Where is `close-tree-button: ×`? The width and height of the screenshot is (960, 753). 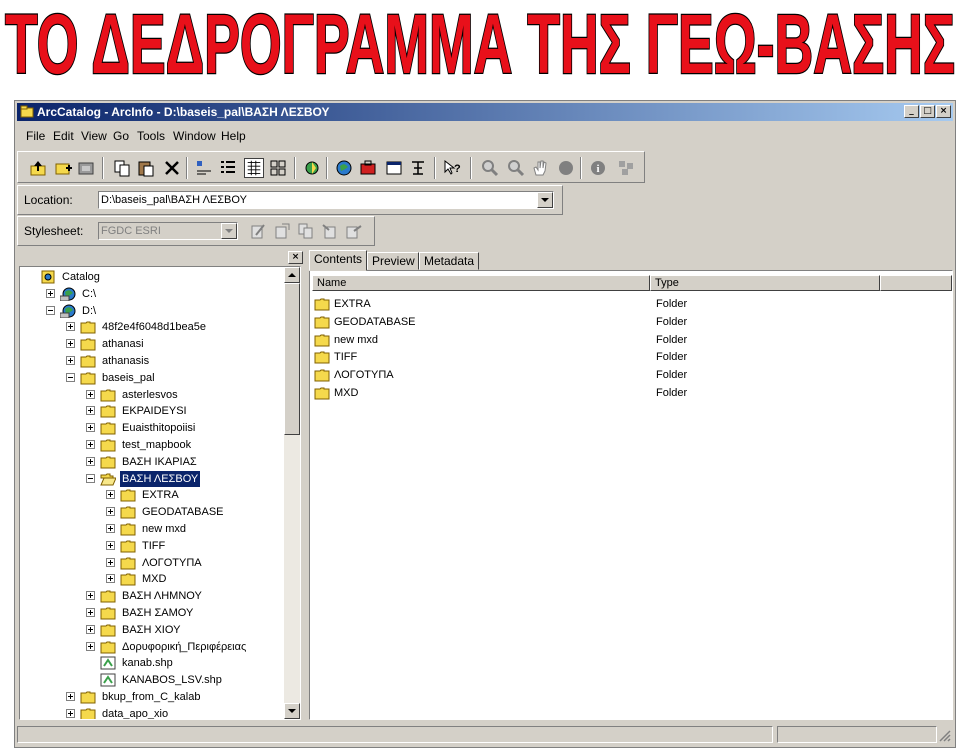
close-tree-button: × is located at coordinates (295, 257).